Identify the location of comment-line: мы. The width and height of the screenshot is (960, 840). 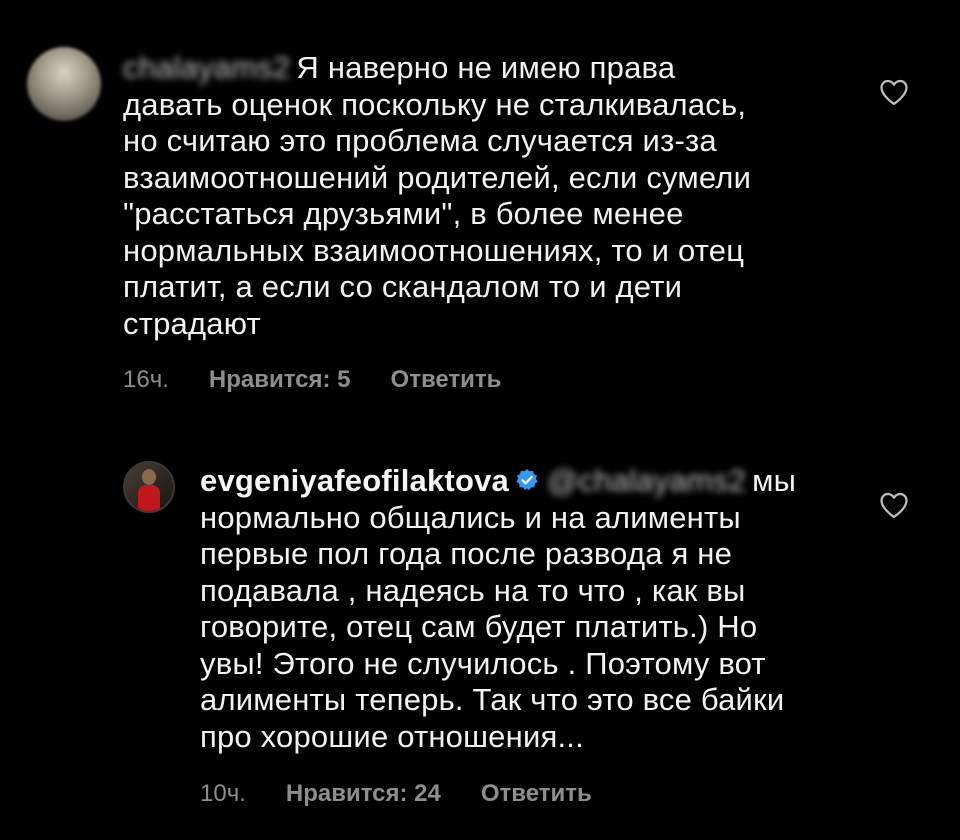
(774, 480).